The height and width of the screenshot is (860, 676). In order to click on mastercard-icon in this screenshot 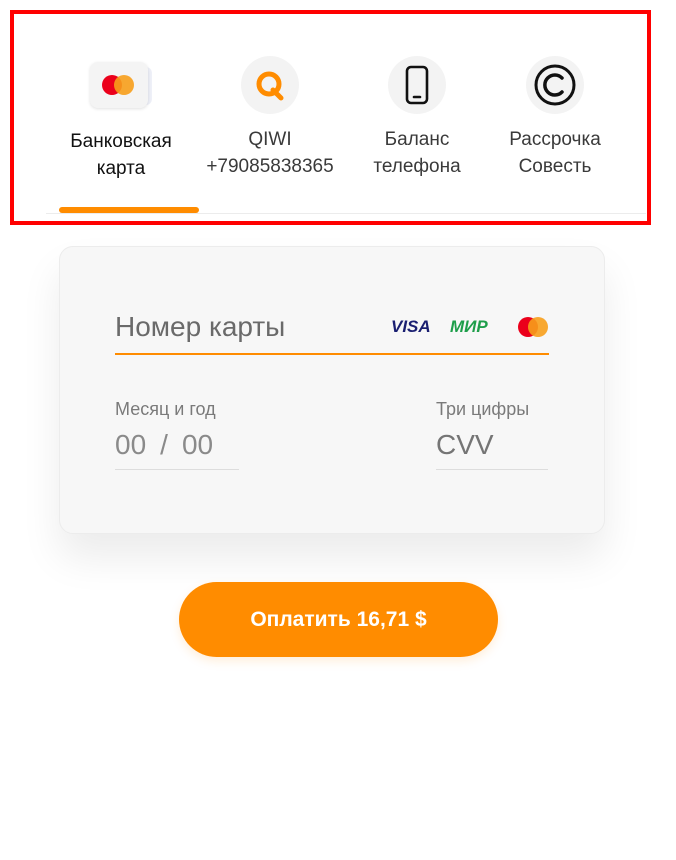, I will do `click(533, 329)`.